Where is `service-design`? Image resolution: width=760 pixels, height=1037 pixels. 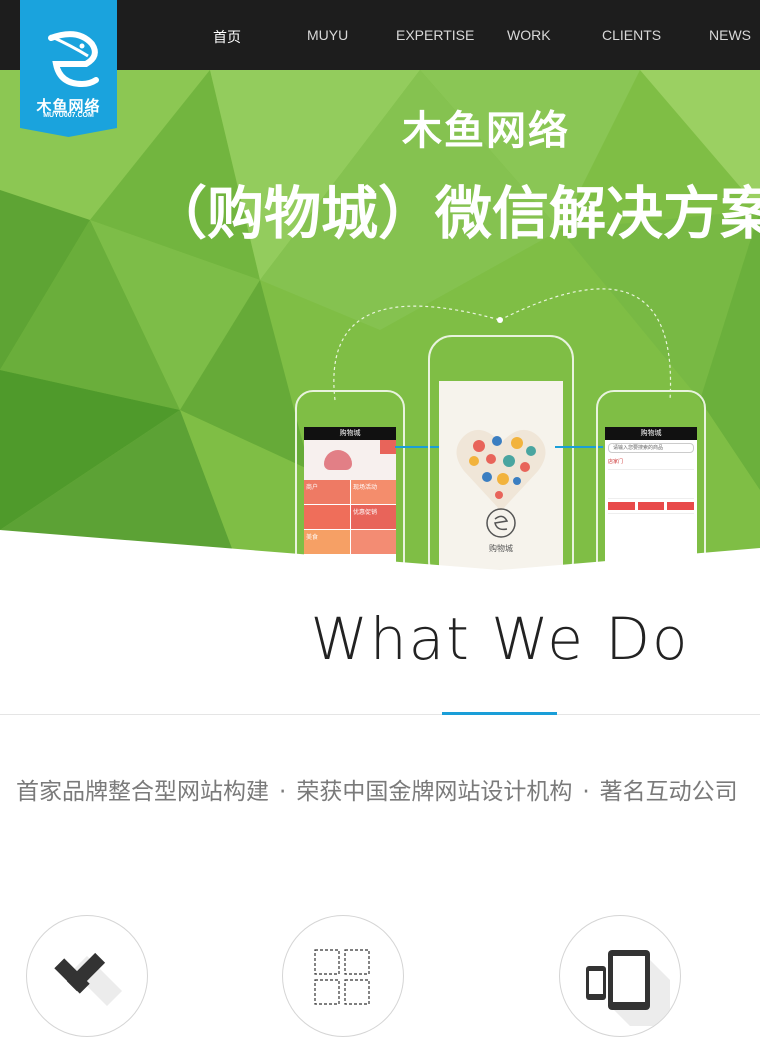 service-design is located at coordinates (87, 976).